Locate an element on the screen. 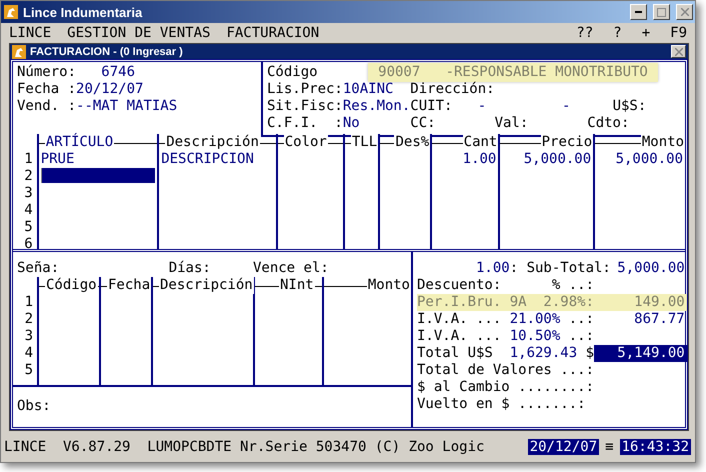  field-label: Fecha : is located at coordinates (46, 89).